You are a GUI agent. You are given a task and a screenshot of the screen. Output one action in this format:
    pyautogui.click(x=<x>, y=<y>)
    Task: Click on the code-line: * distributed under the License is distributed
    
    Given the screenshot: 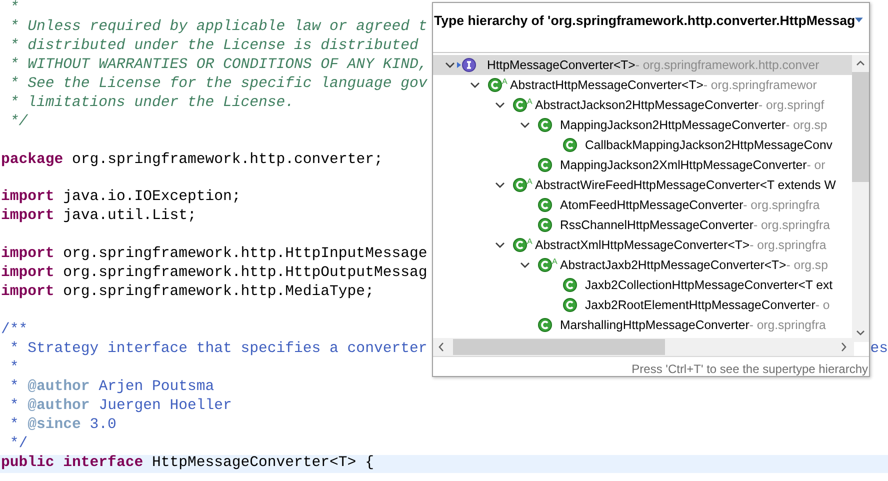 What is the action you would take?
    pyautogui.click(x=213, y=46)
    